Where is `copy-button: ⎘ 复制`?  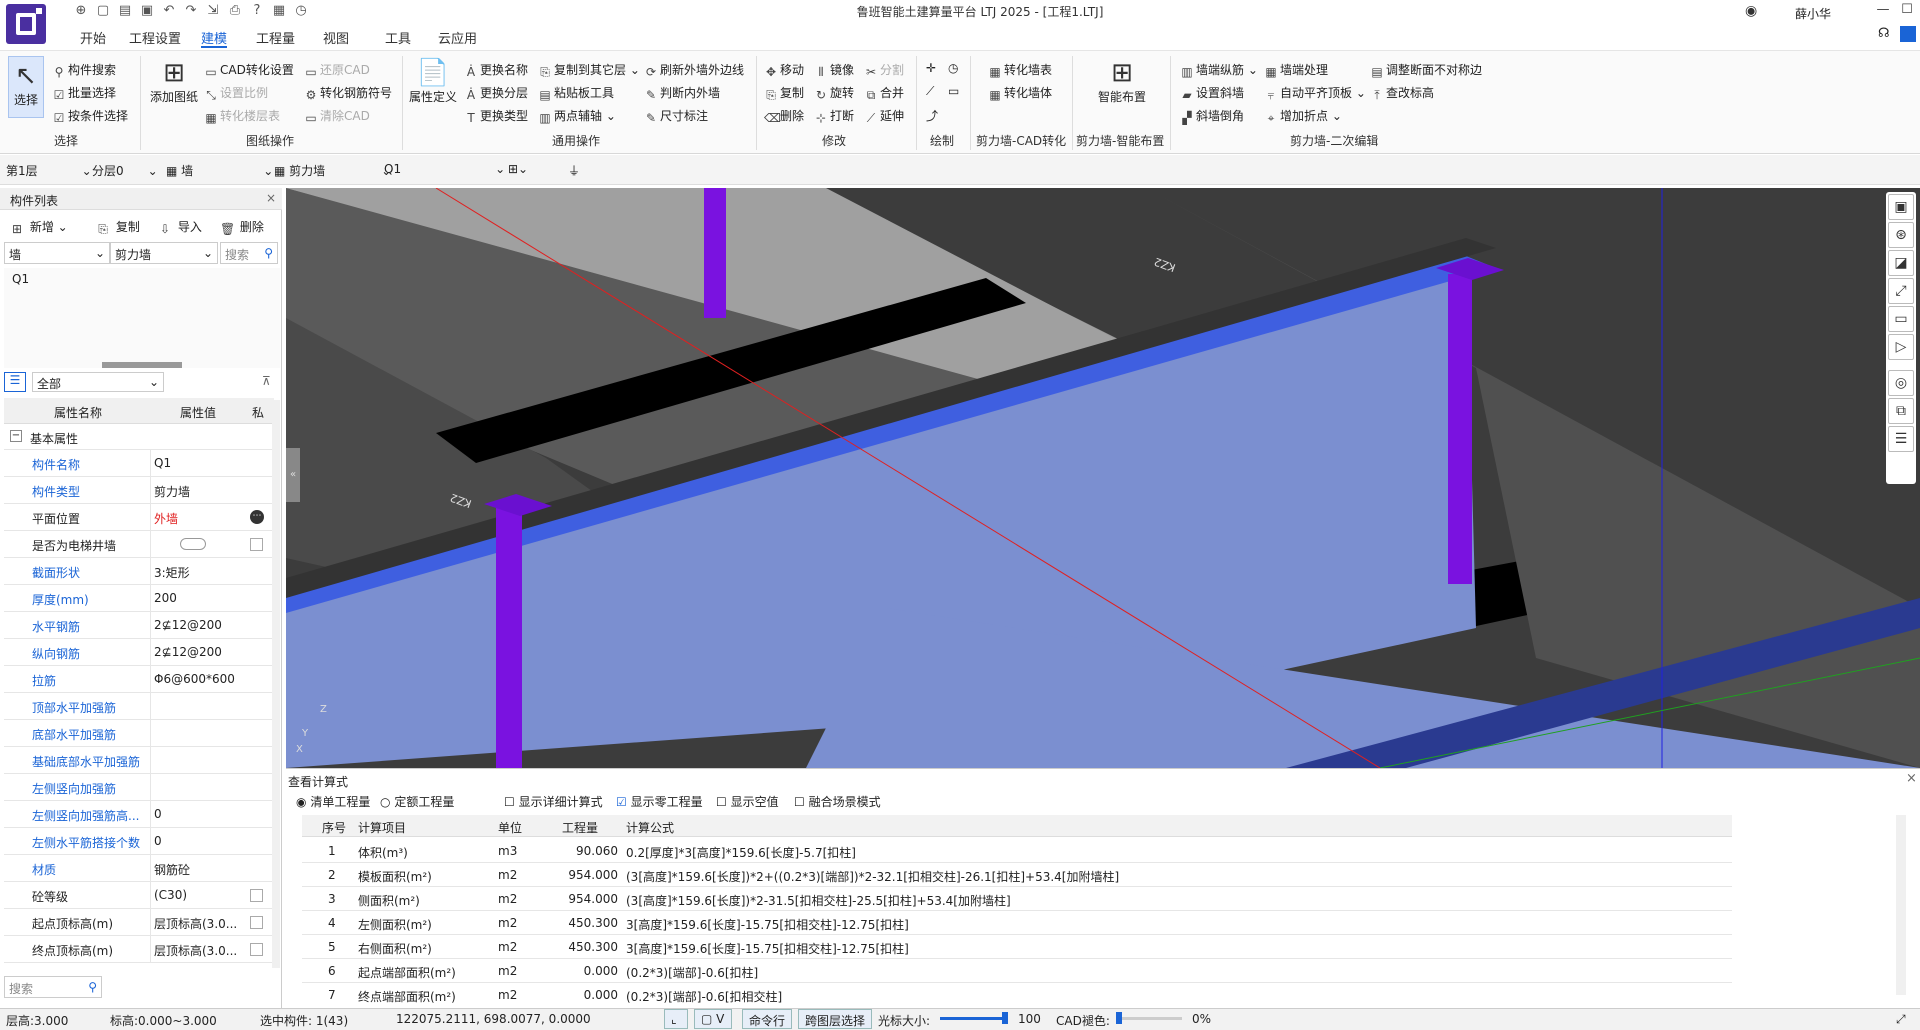
copy-button: ⎘ 复制 is located at coordinates (784, 93).